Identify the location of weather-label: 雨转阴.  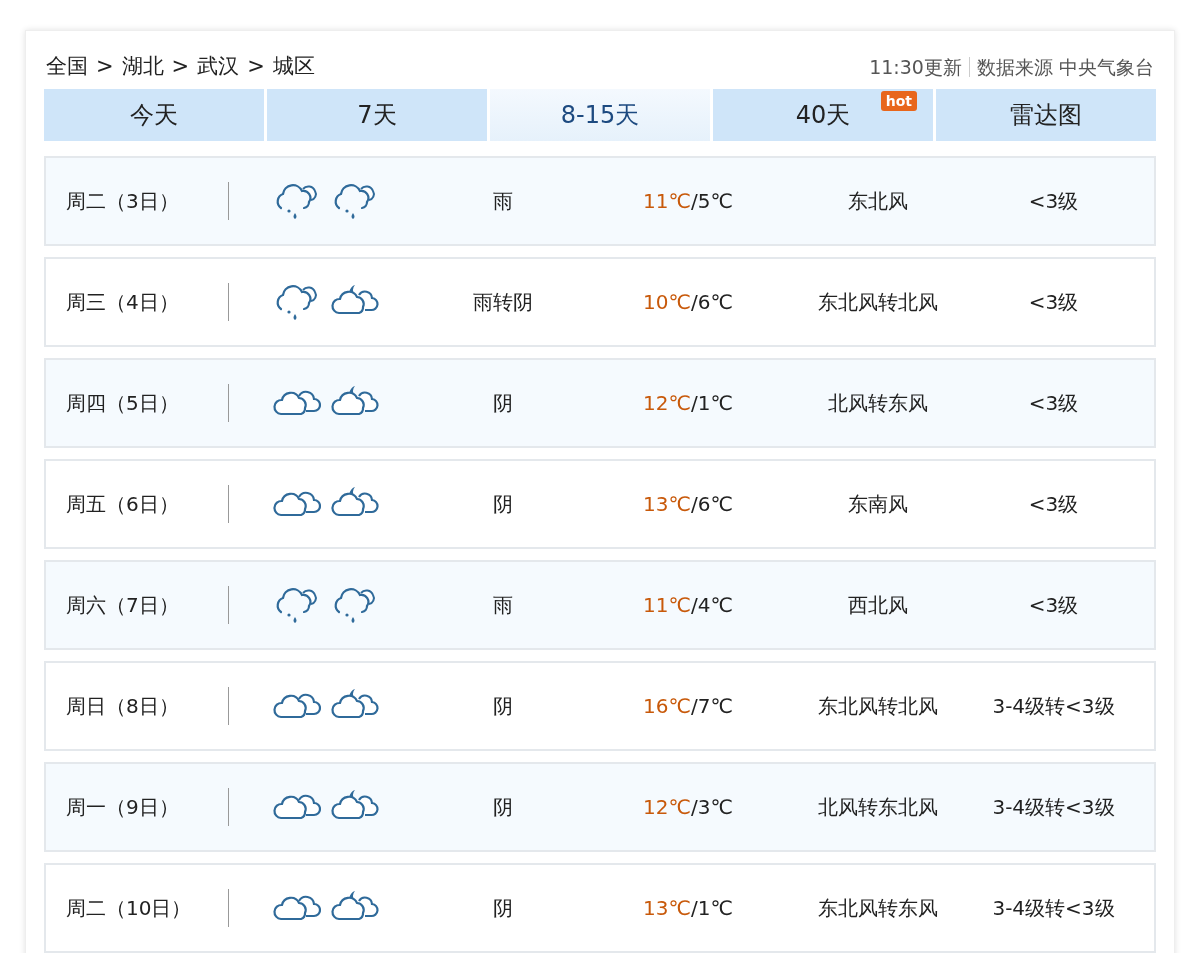
(503, 302).